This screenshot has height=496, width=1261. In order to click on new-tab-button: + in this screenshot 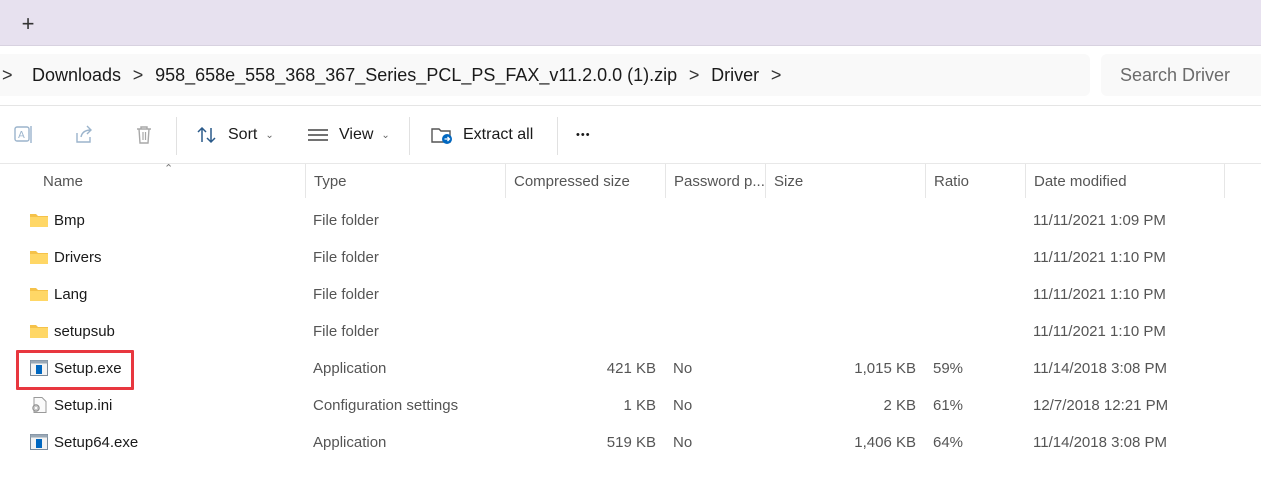, I will do `click(28, 24)`.